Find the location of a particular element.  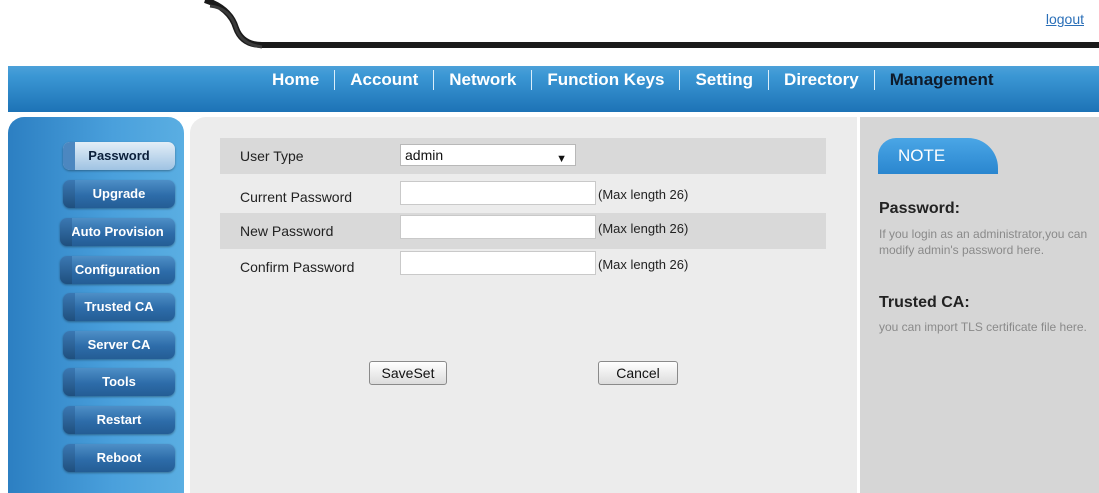

nav-account: Account is located at coordinates (384, 80).